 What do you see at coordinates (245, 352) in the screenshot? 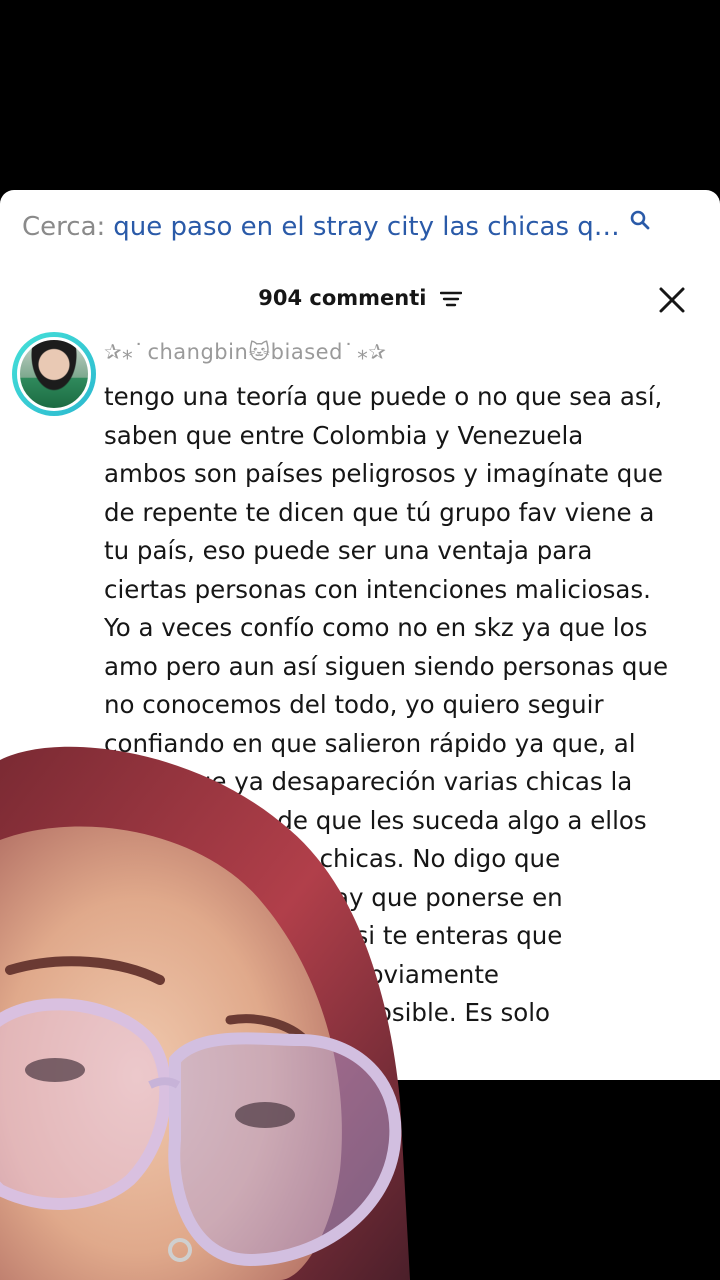
I see `comment-username: ✰⁎ ͘ changbin🐱biased ͘ ⁎✰` at bounding box center [245, 352].